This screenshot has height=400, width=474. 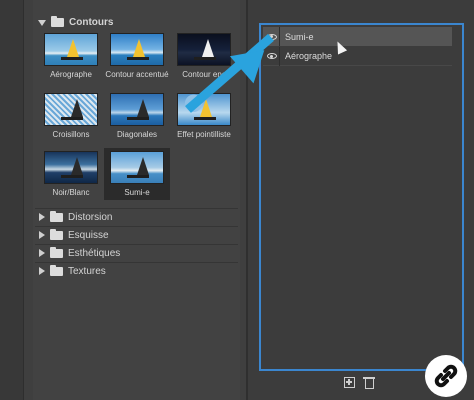 What do you see at coordinates (359, 383) in the screenshot?
I see `layer-actions` at bounding box center [359, 383].